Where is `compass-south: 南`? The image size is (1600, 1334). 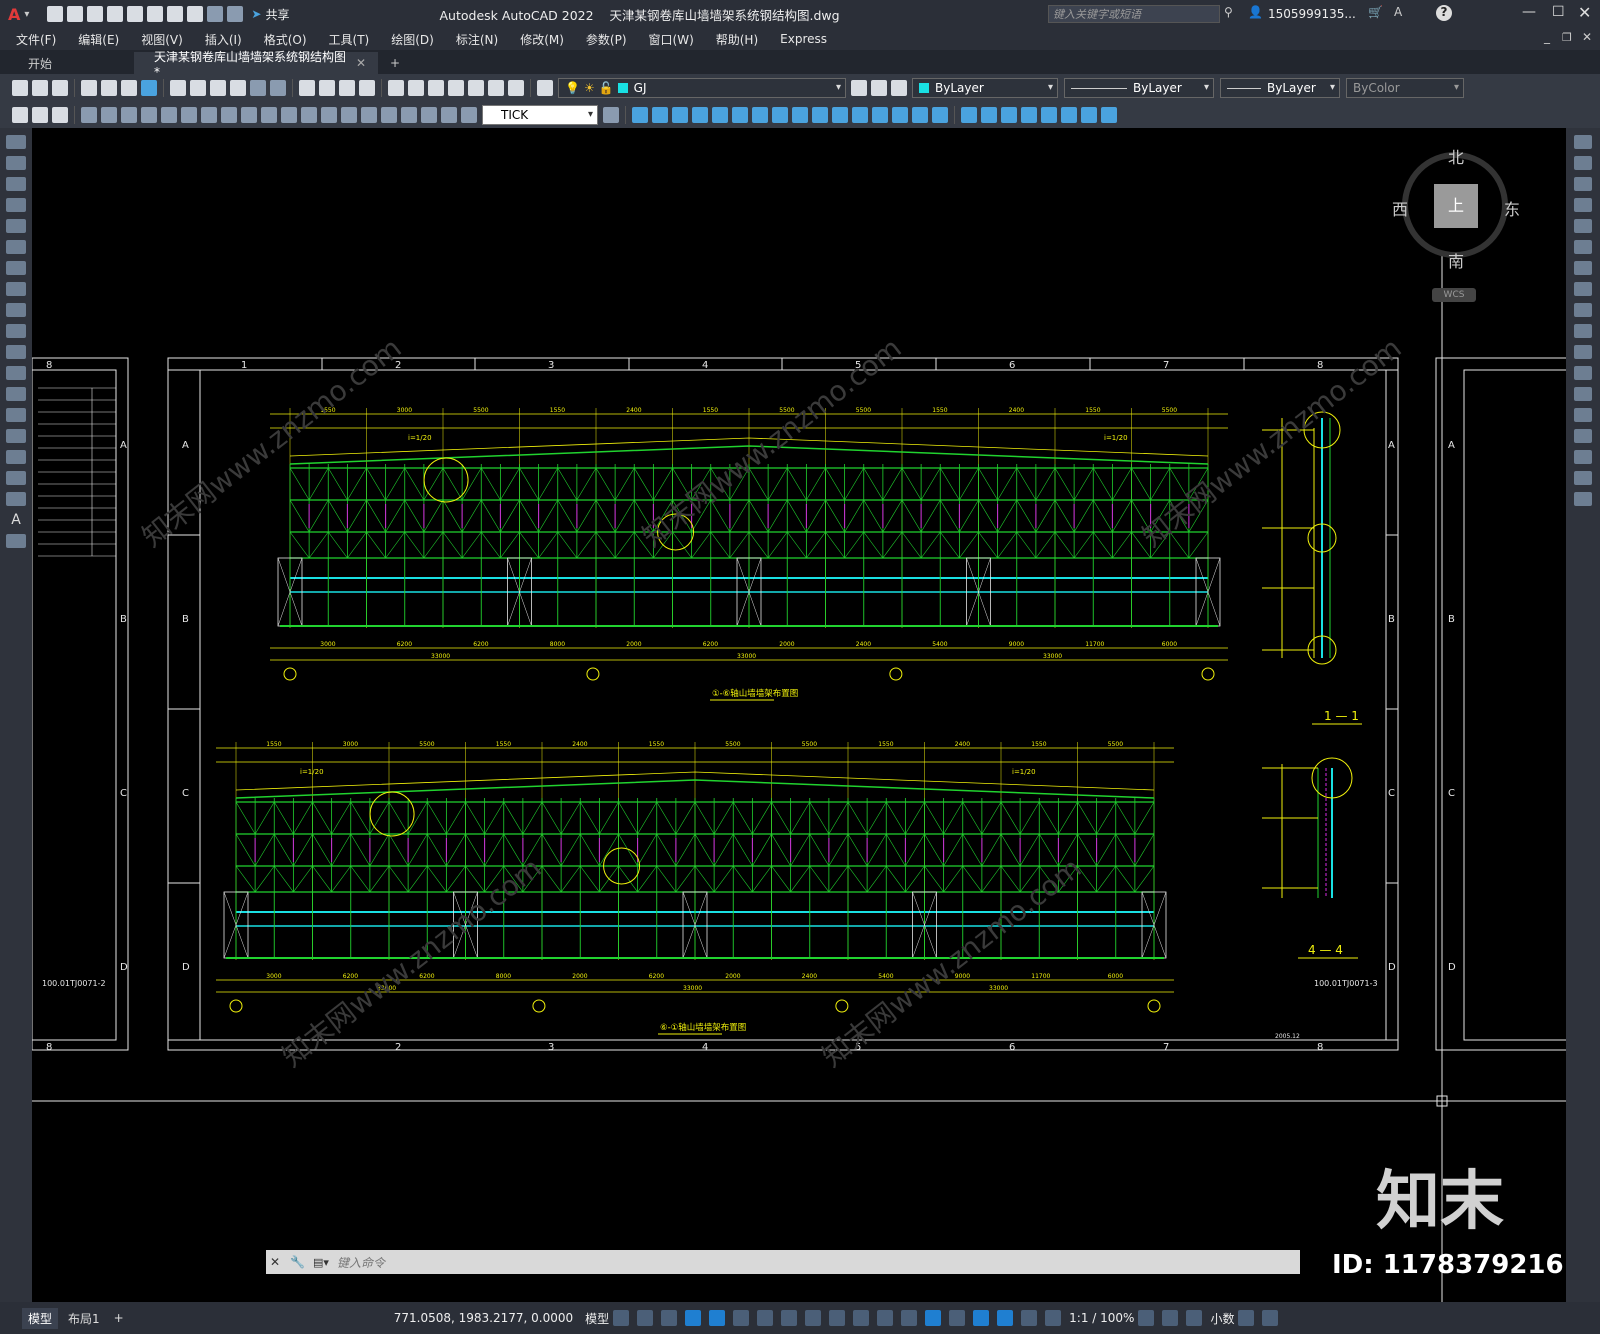
compass-south: 南 is located at coordinates (1456, 260).